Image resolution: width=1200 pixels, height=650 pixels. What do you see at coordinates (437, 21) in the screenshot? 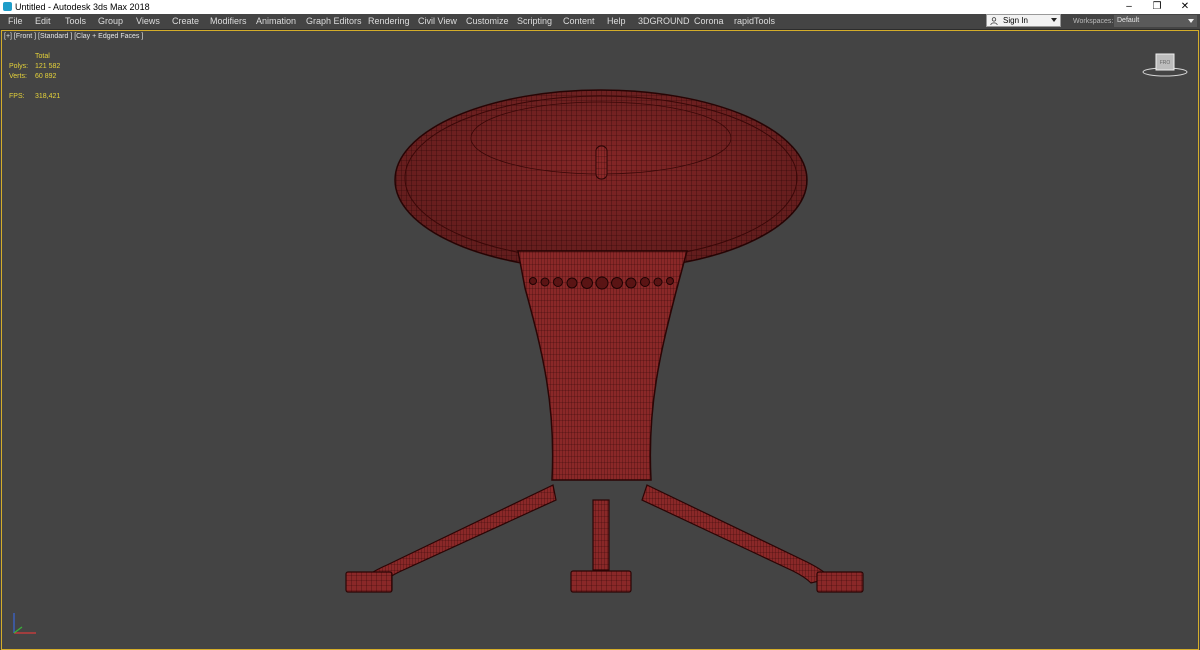
I see `menu-civil-view: Civil View` at bounding box center [437, 21].